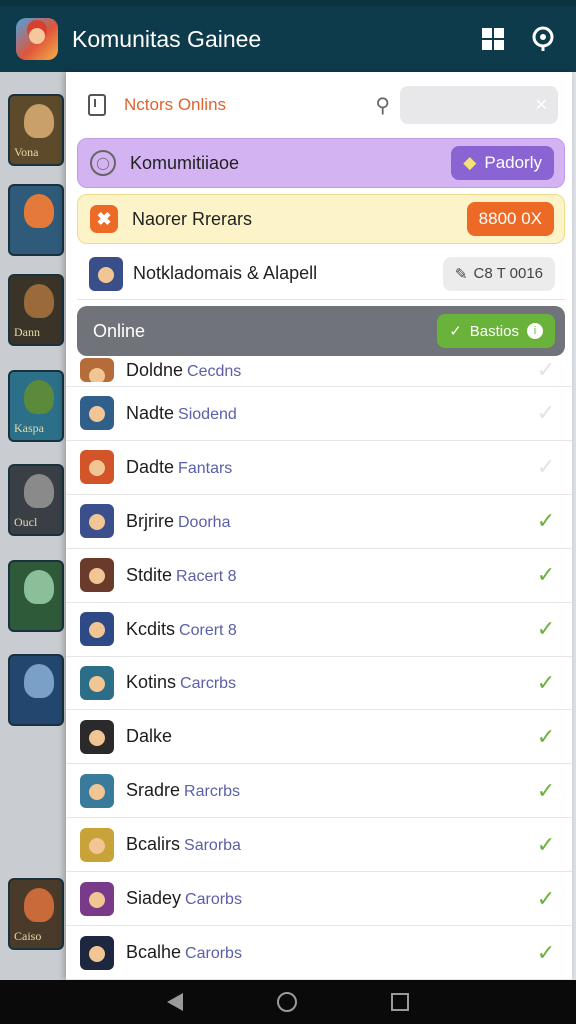 The width and height of the screenshot is (576, 1024). What do you see at coordinates (208, 684) in the screenshot?
I see `member-subtitle: Carcrbs` at bounding box center [208, 684].